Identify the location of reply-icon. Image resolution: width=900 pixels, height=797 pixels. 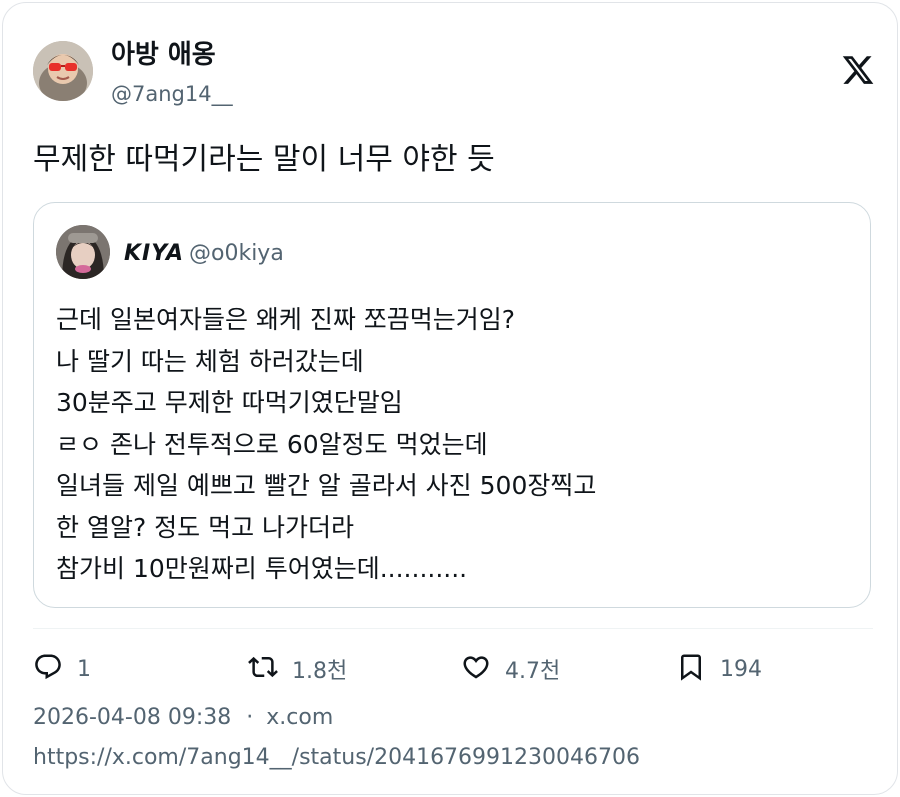
(48, 669).